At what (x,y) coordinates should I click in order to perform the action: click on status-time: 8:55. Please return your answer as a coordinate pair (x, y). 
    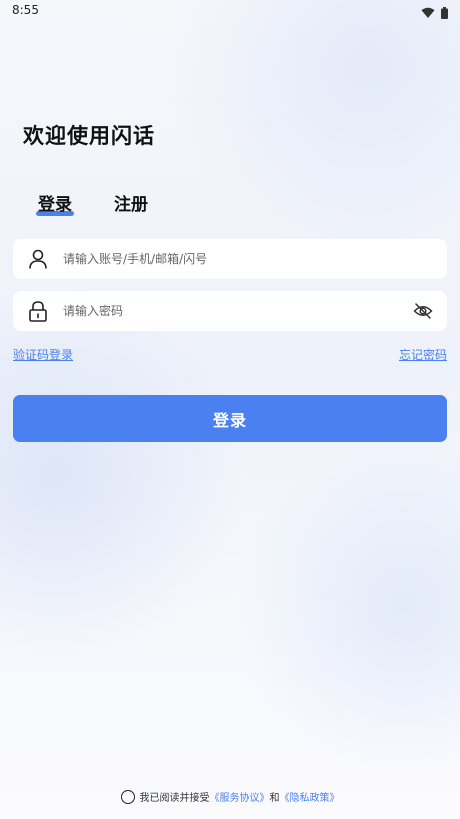
    Looking at the image, I should click on (25, 10).